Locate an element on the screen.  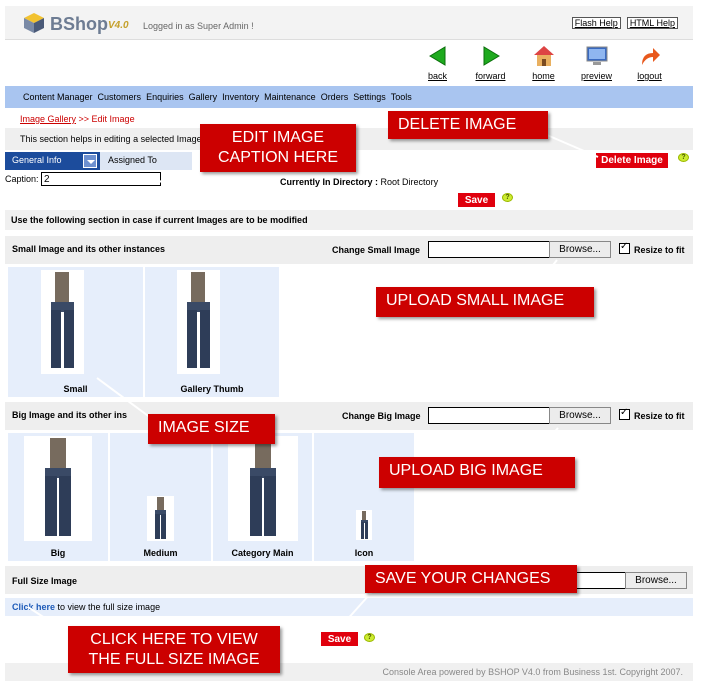
app-name: BShop is located at coordinates (79, 24).